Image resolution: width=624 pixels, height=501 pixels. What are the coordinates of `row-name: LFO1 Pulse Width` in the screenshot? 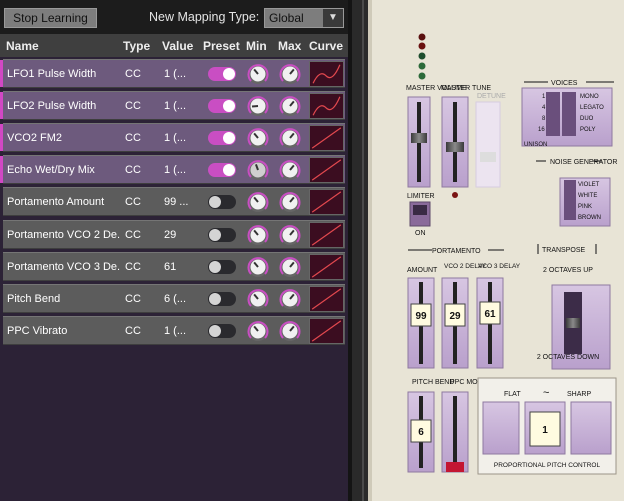 It's located at (52, 74).